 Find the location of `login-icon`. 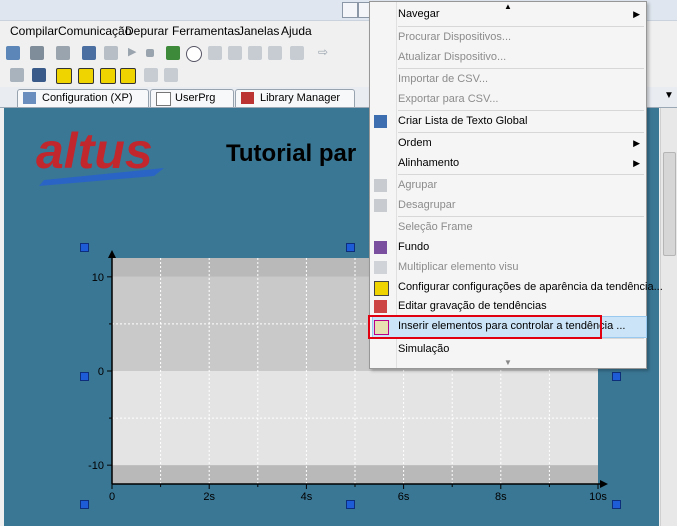

login-icon is located at coordinates (13, 53).